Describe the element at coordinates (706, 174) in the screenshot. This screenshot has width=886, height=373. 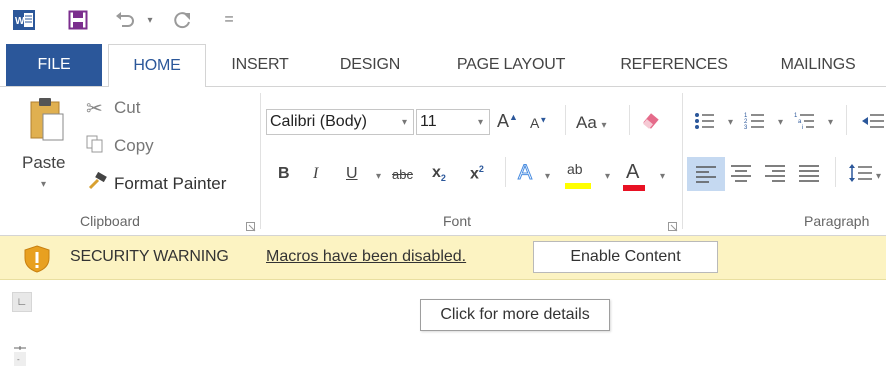
I see `align-left-button` at that location.